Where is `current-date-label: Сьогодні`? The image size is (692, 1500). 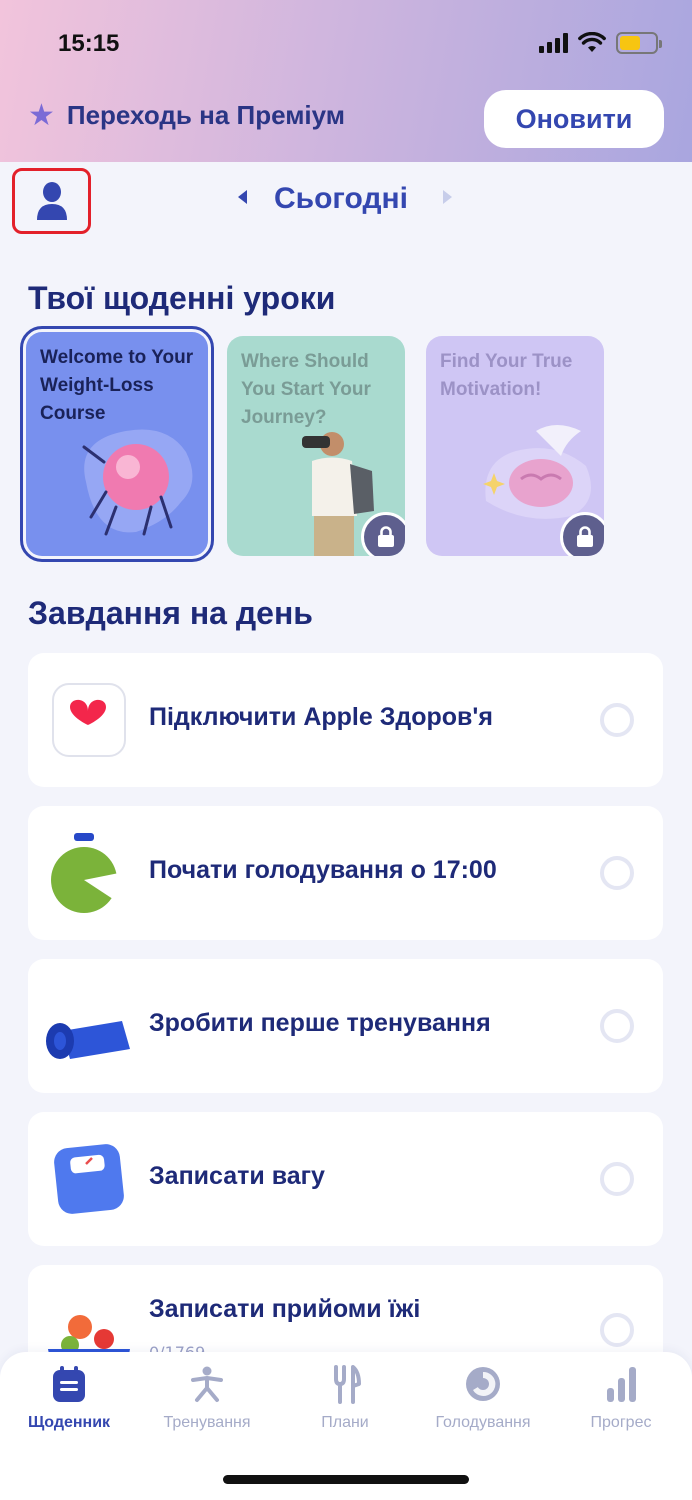 current-date-label: Сьогодні is located at coordinates (341, 199).